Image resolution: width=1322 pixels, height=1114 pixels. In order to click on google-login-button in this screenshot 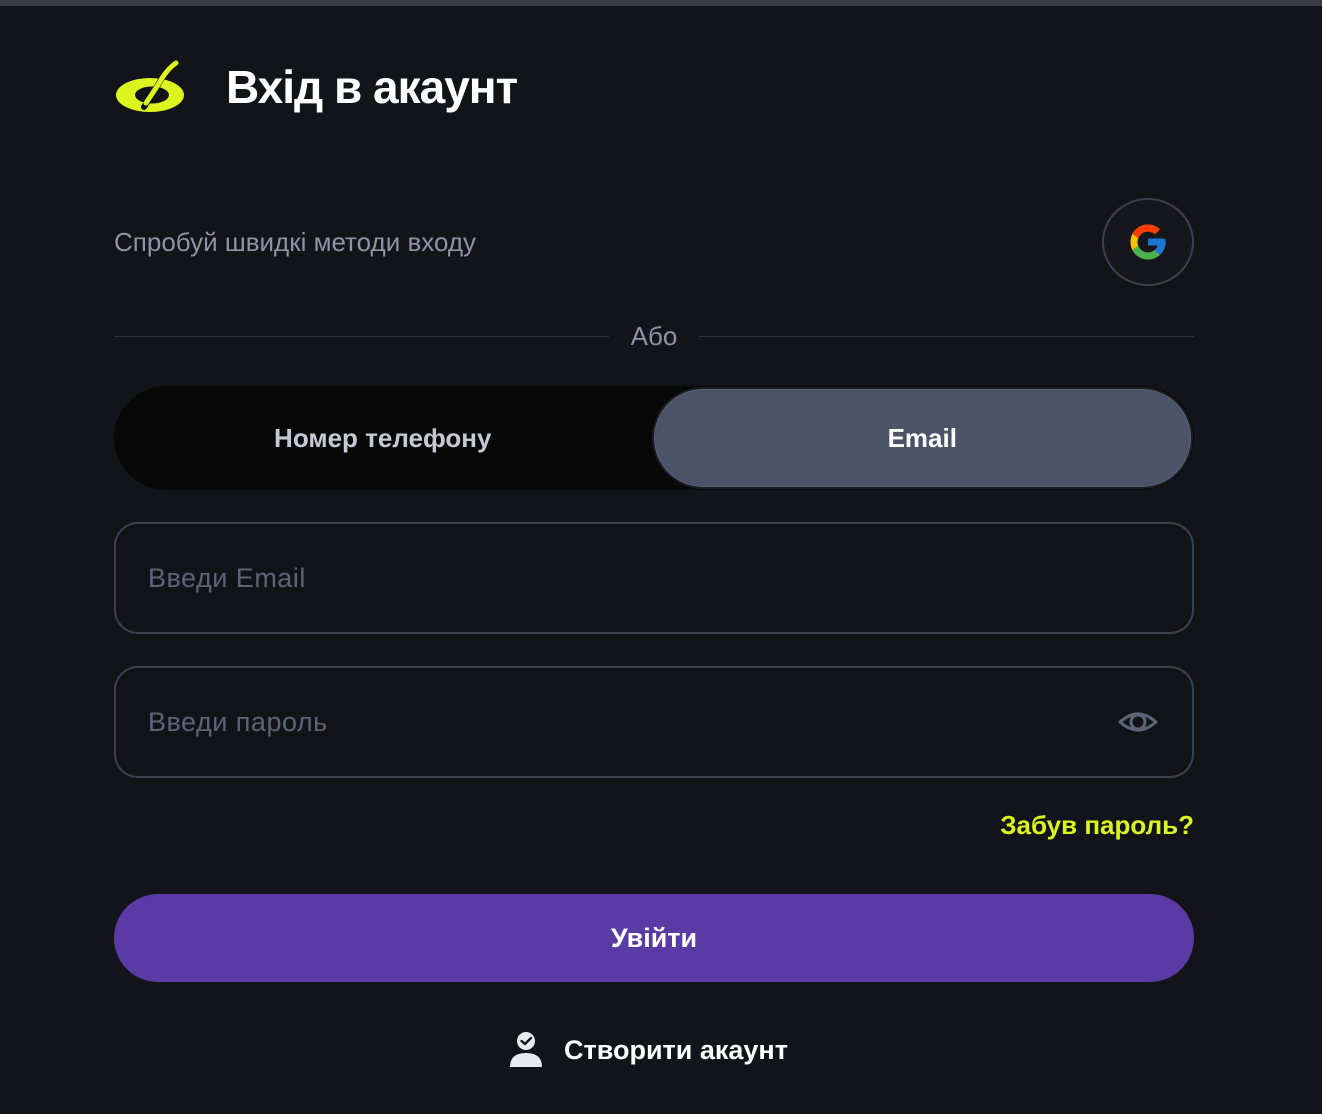, I will do `click(1148, 242)`.